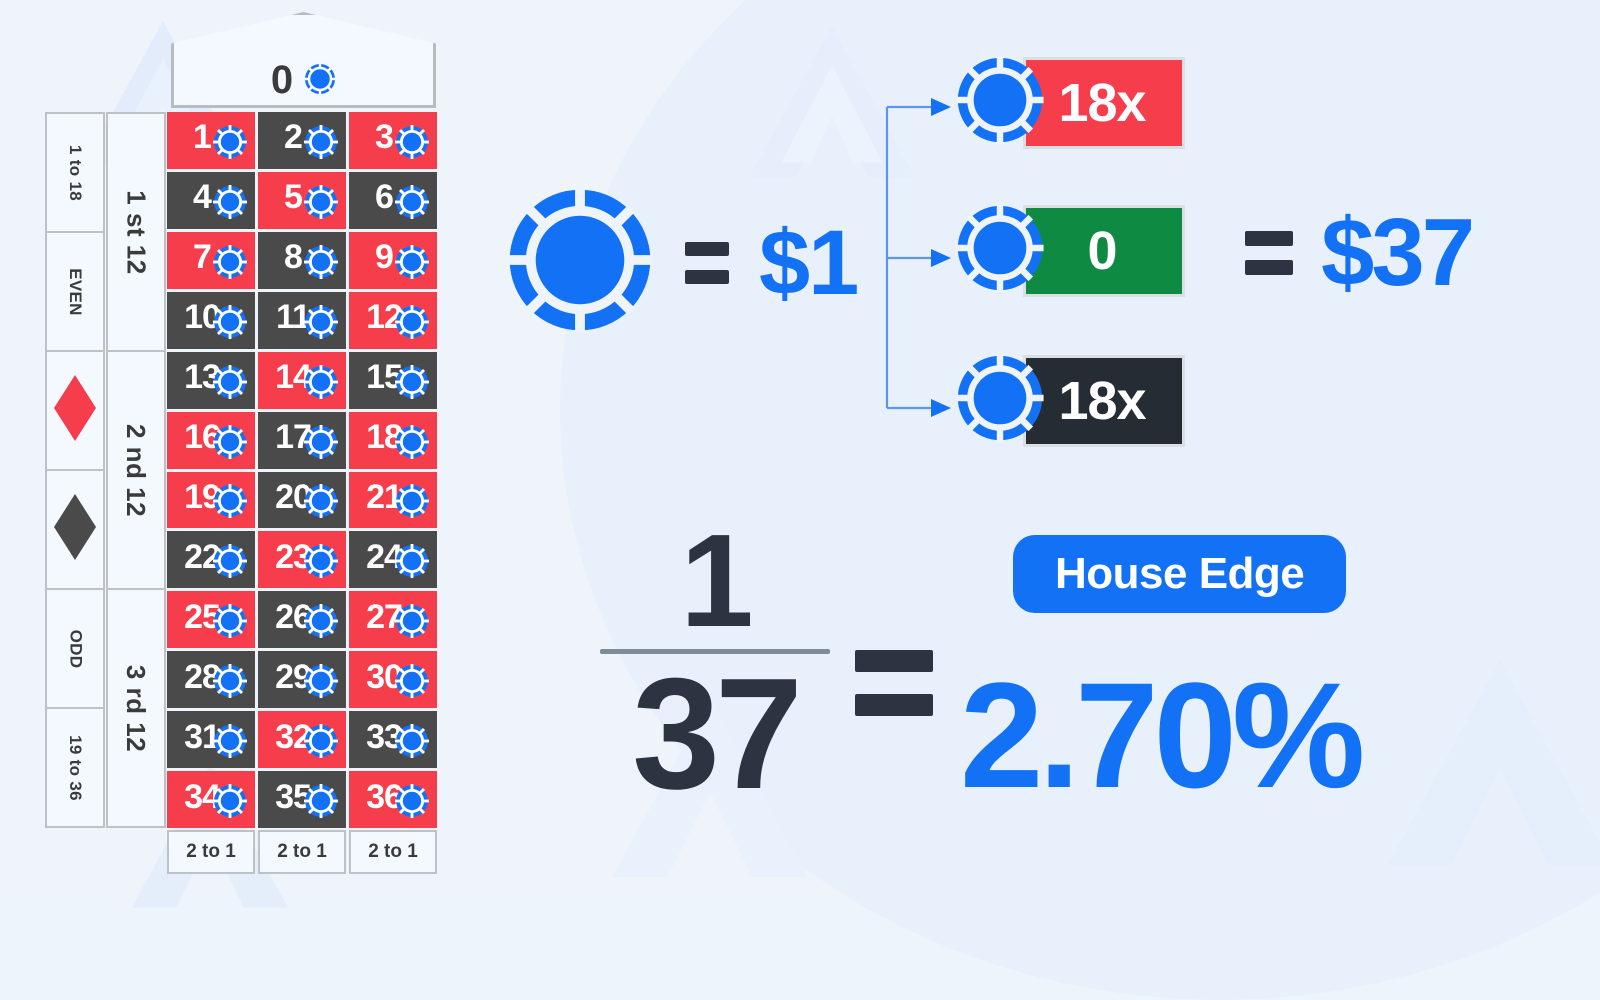  What do you see at coordinates (922, 257) in the screenshot?
I see `bracket-connector` at bounding box center [922, 257].